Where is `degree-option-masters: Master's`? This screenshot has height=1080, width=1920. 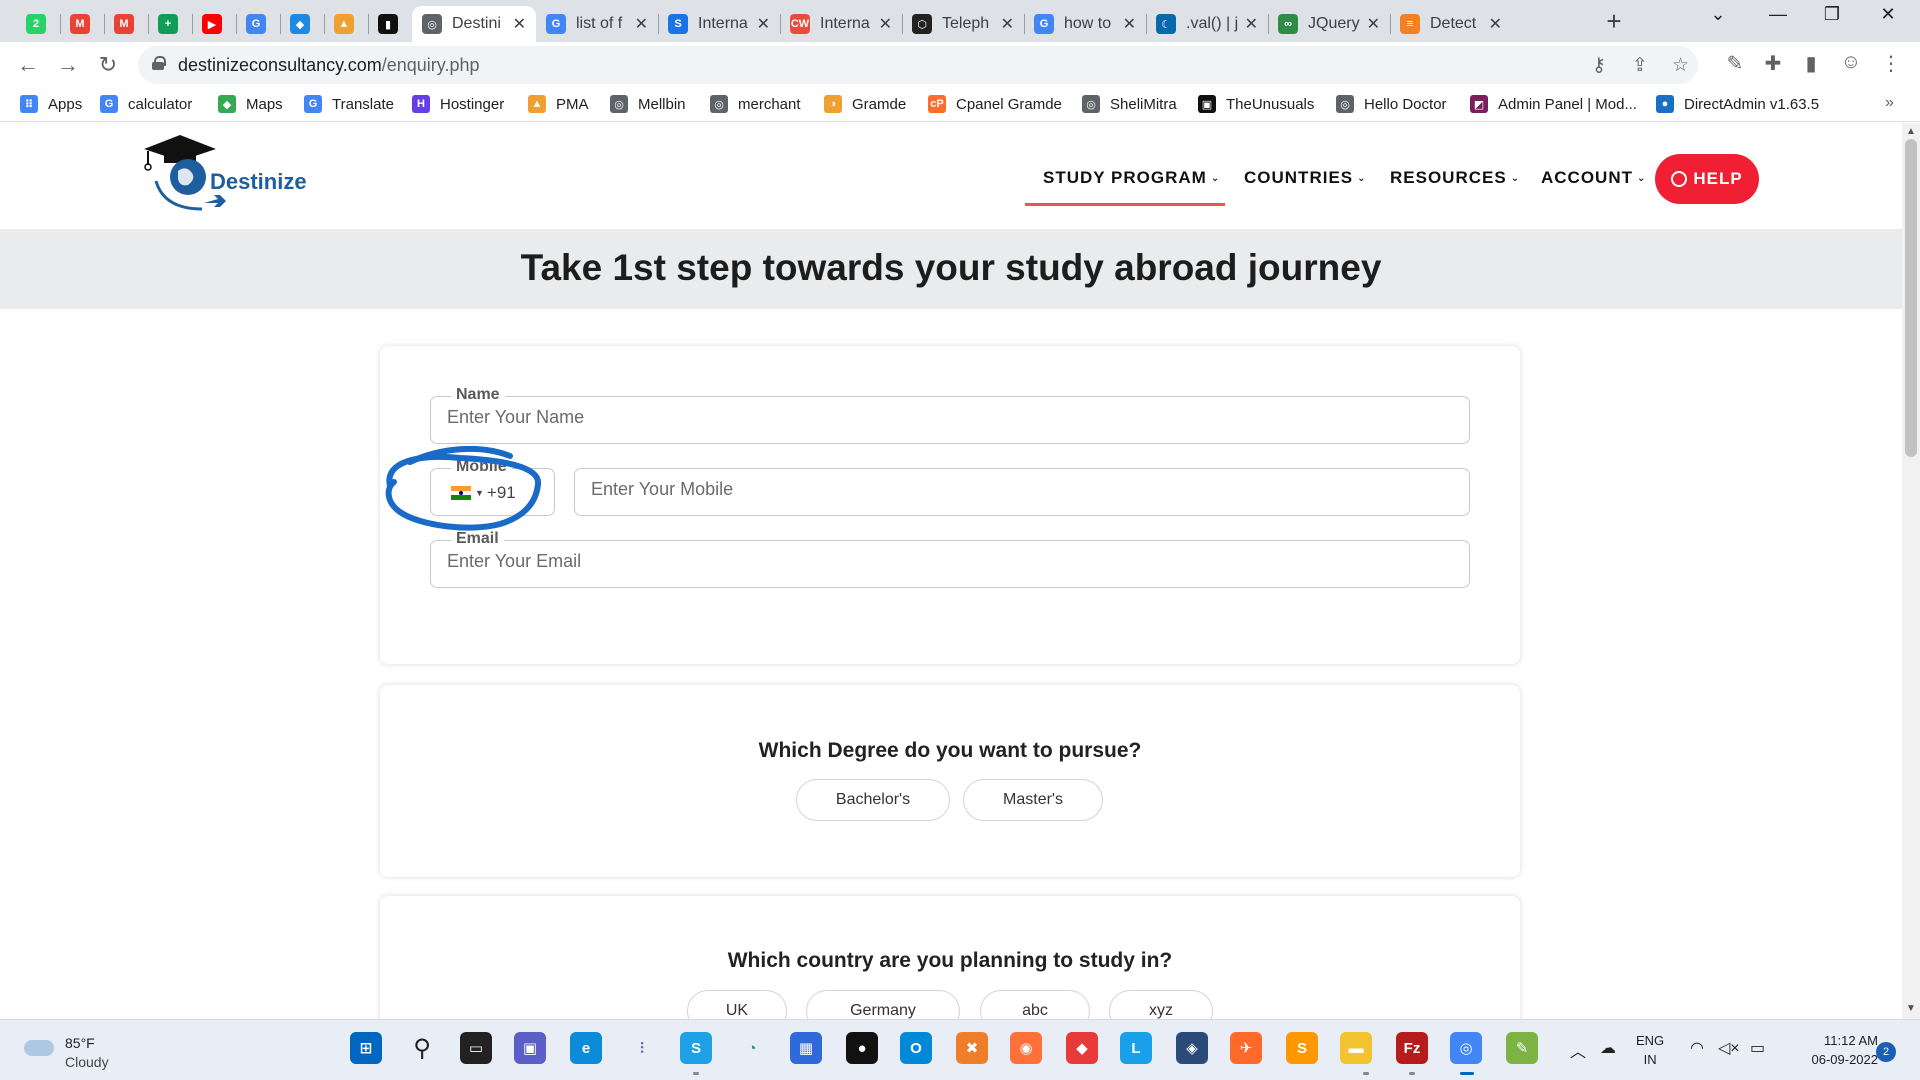 degree-option-masters: Master's is located at coordinates (1033, 800).